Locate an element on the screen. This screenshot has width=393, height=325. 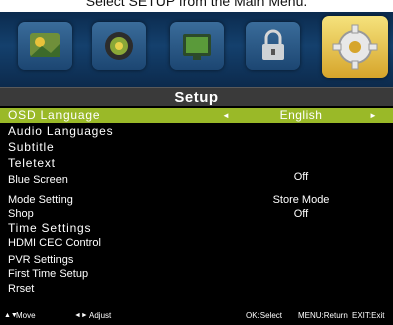
menu-item-label: OSD Language is located at coordinates (54, 115).